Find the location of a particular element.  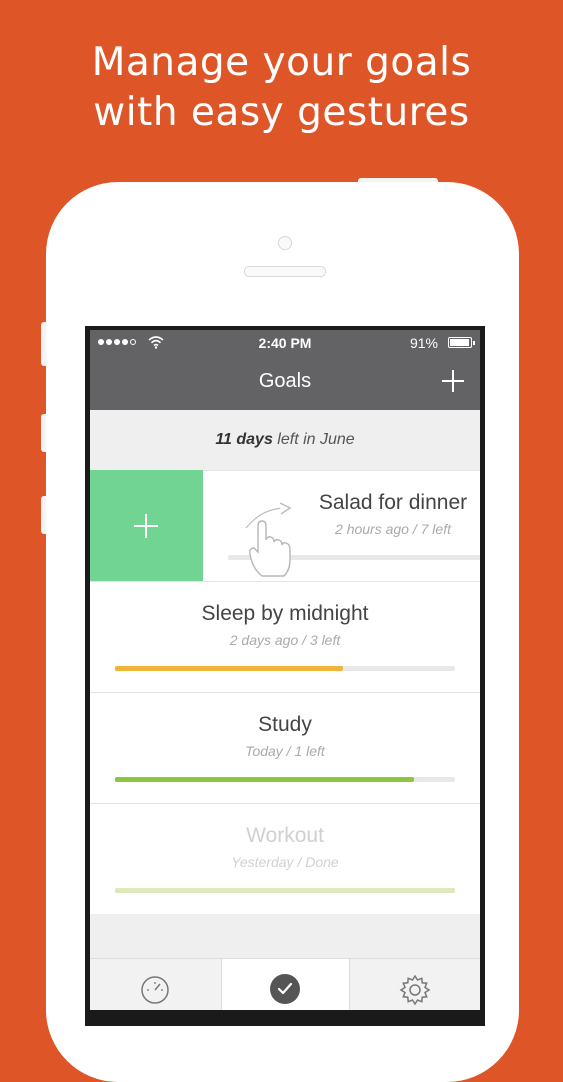

goal-row-sleep: Sleep by midnight 2 days ago / 3 left is located at coordinates (285, 636).